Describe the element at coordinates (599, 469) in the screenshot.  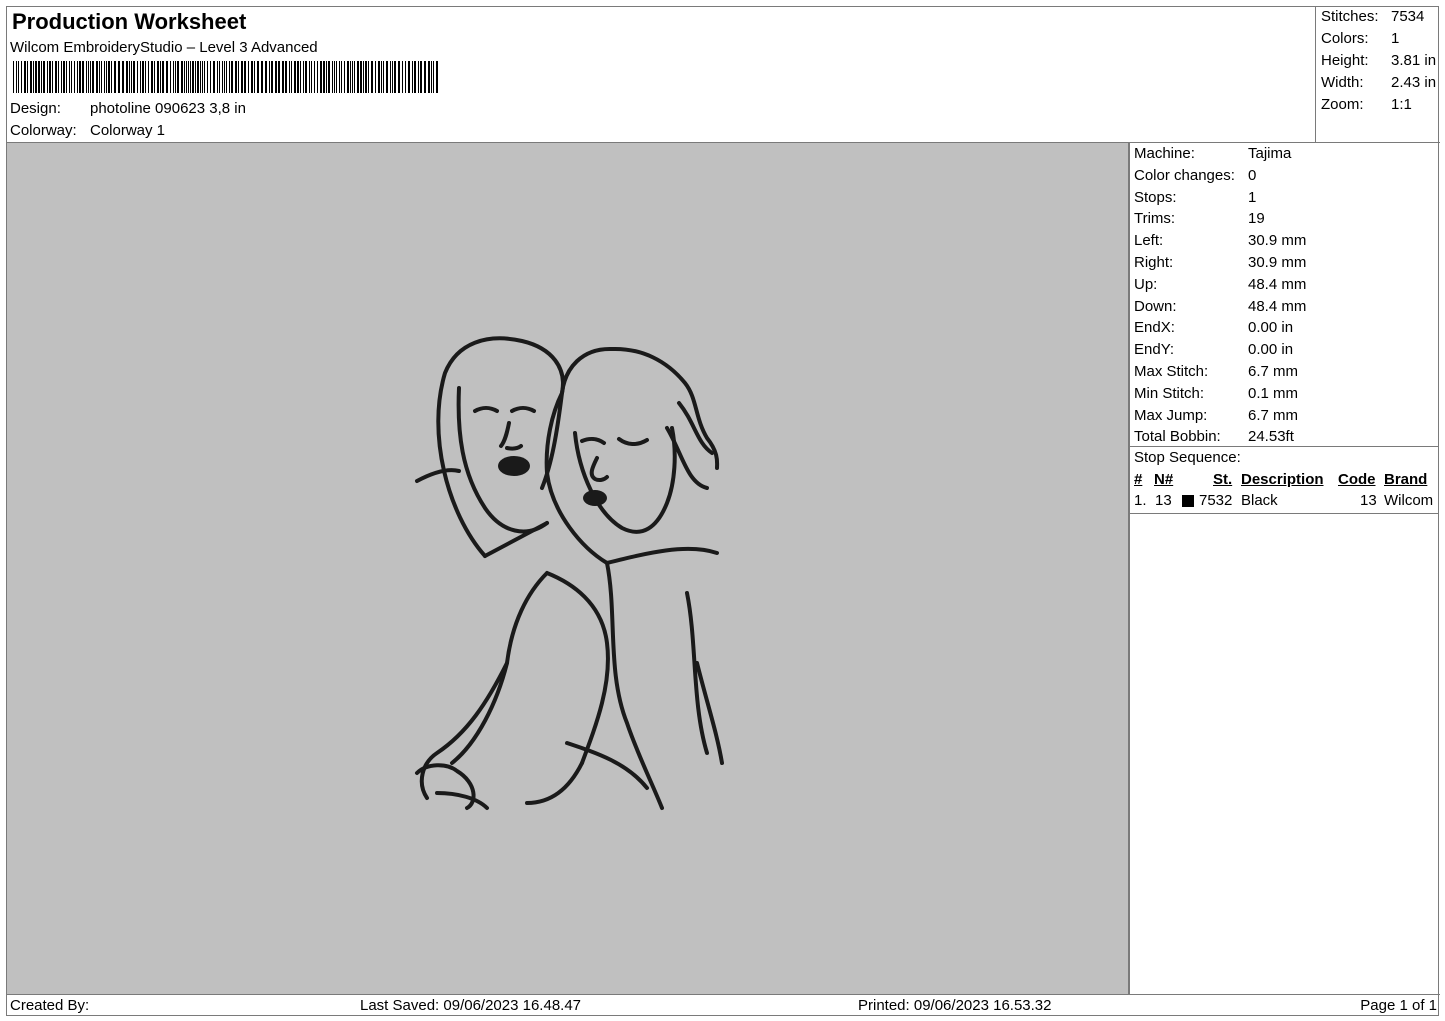
I see `right-nose` at that location.